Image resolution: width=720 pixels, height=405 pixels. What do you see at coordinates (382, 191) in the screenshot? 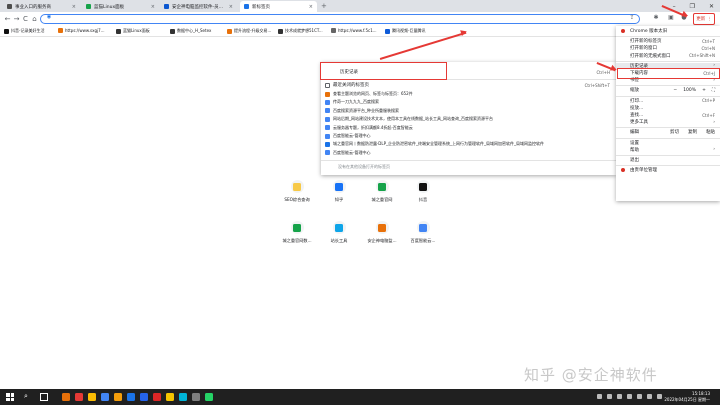
I see `shortcut-tile: 城之重官网` at bounding box center [382, 191].